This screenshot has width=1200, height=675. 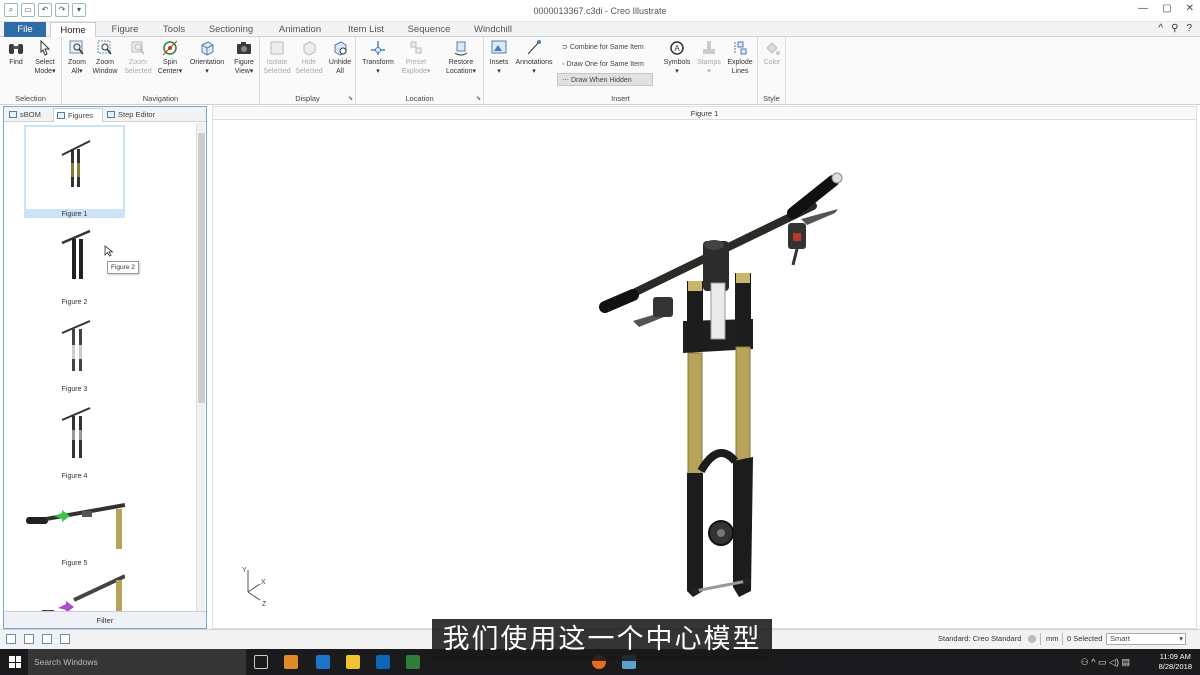 What do you see at coordinates (1102, 662) in the screenshot?
I see `network-icon: ▭` at bounding box center [1102, 662].